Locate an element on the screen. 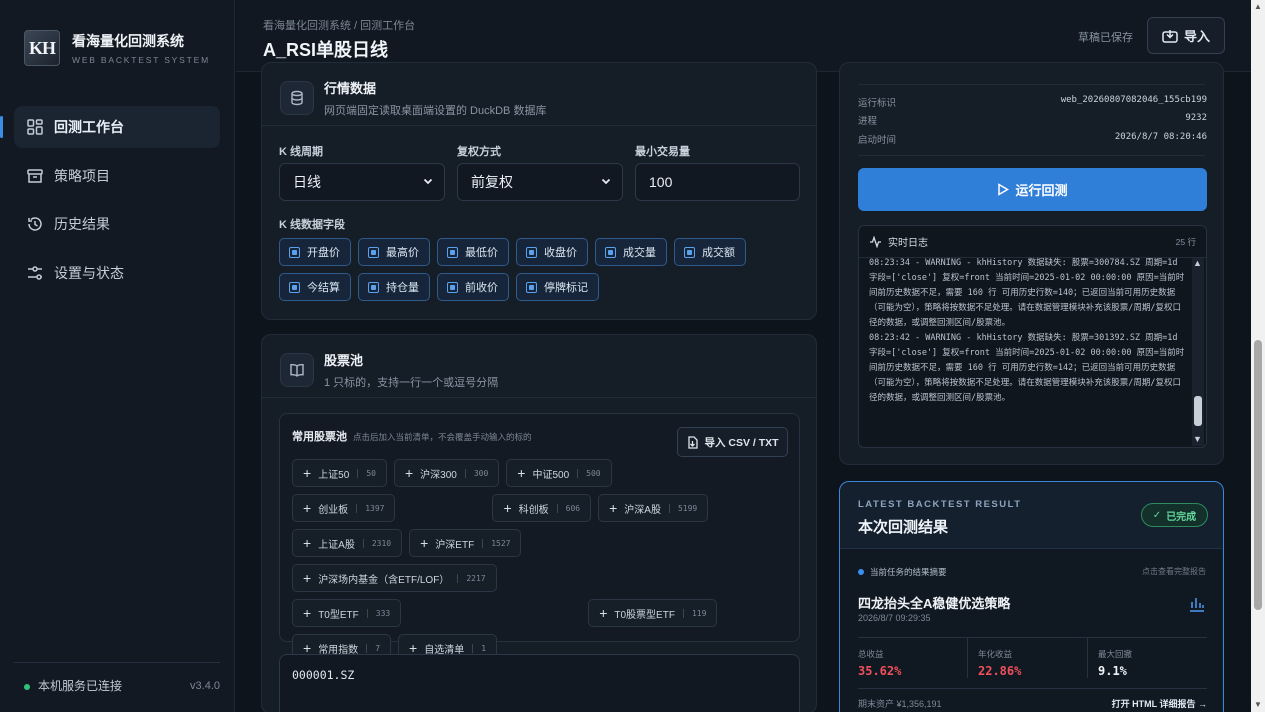  meta-key: 进程 is located at coordinates (868, 121).